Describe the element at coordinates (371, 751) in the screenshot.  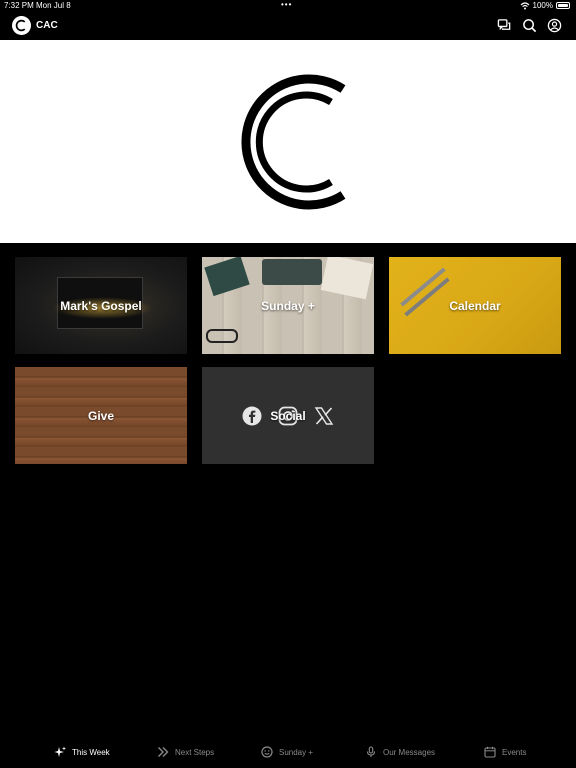
I see `microphone-icon` at that location.